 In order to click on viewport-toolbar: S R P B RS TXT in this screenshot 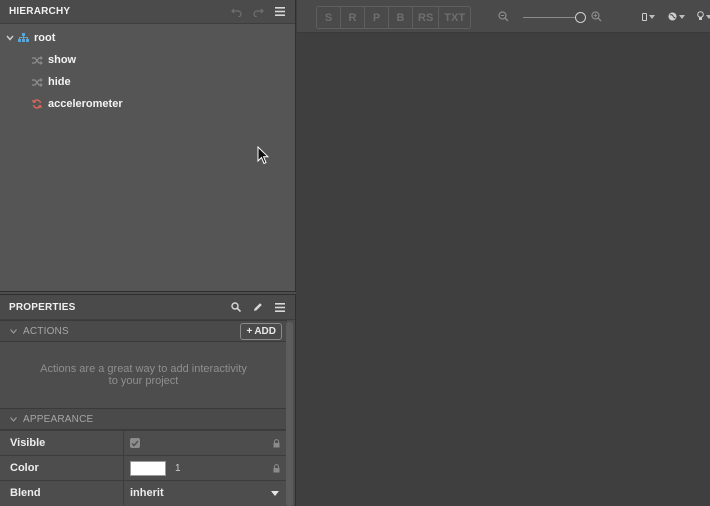, I will do `click(503, 16)`.